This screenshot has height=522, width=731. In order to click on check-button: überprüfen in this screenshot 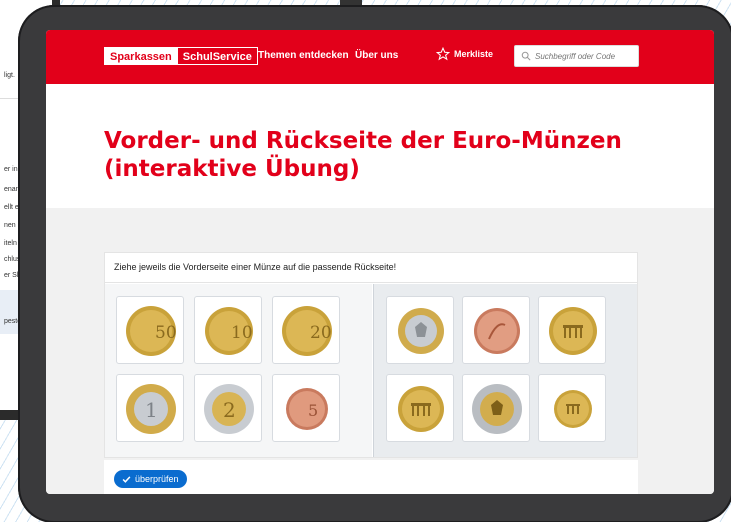, I will do `click(150, 479)`.